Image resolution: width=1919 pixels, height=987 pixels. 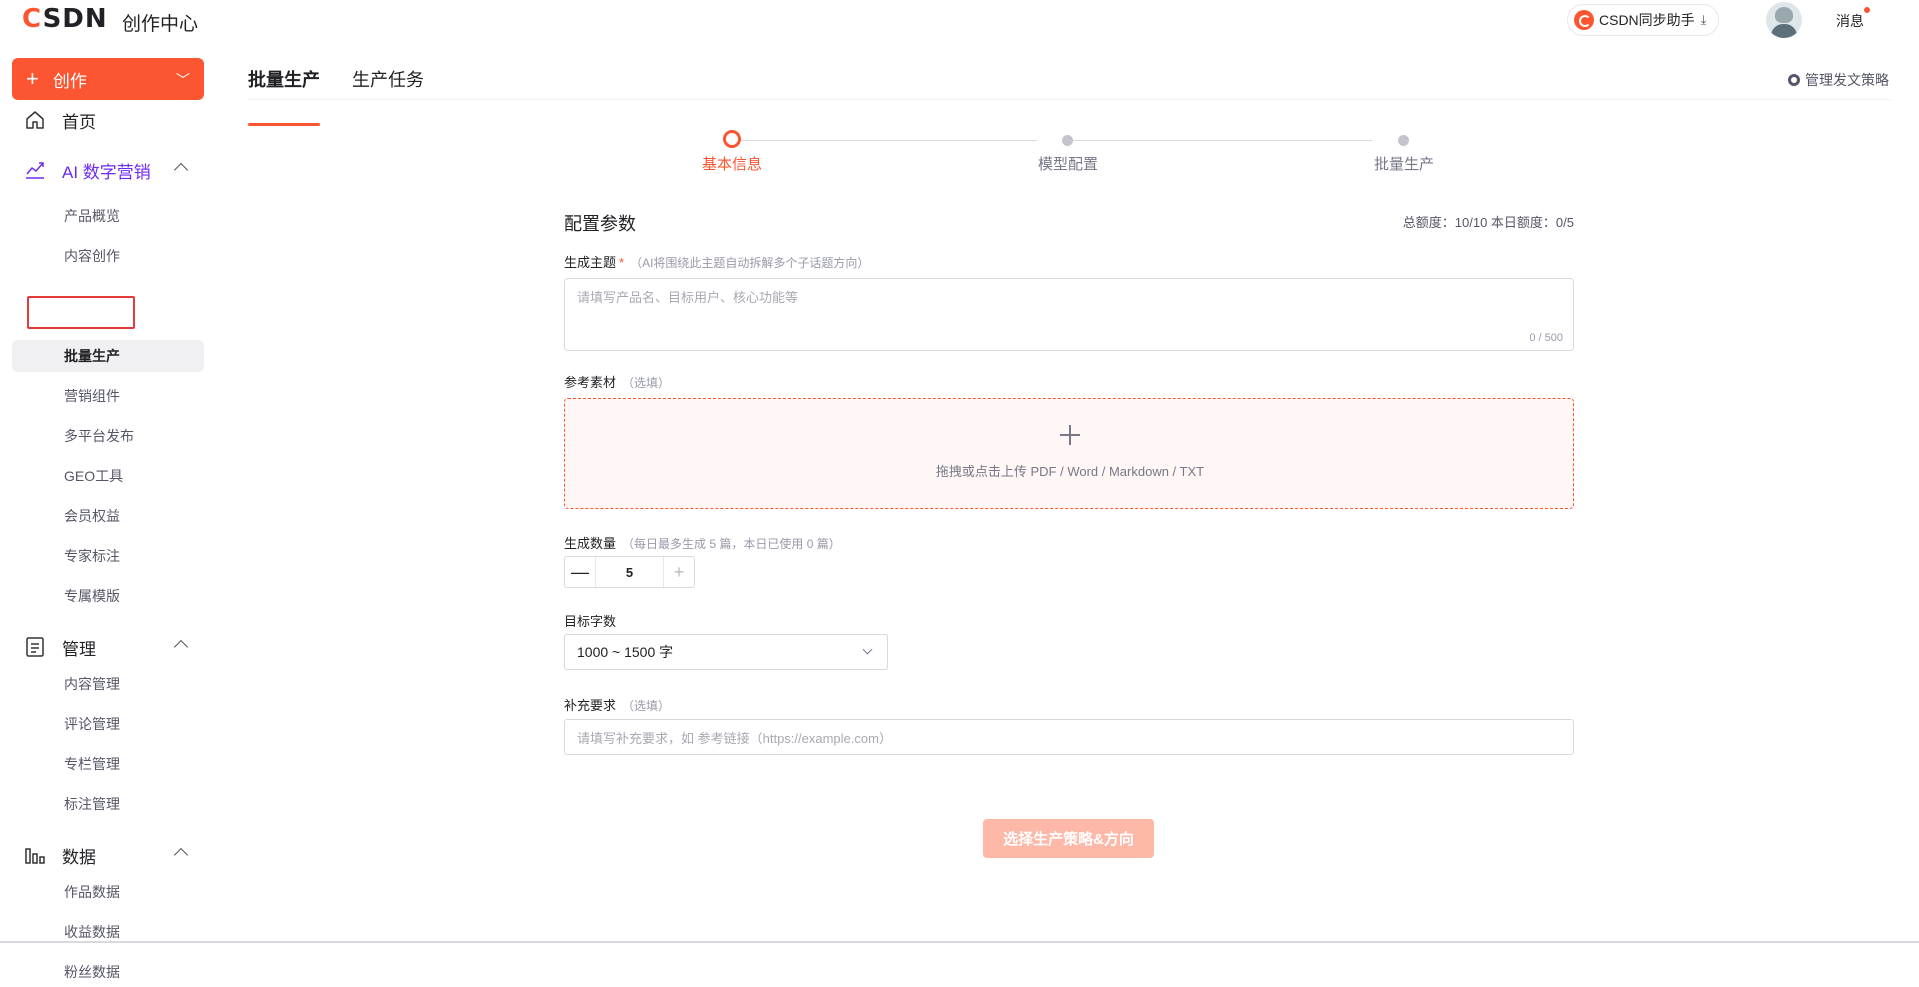 I want to click on quantity-value: 5, so click(x=629, y=572).